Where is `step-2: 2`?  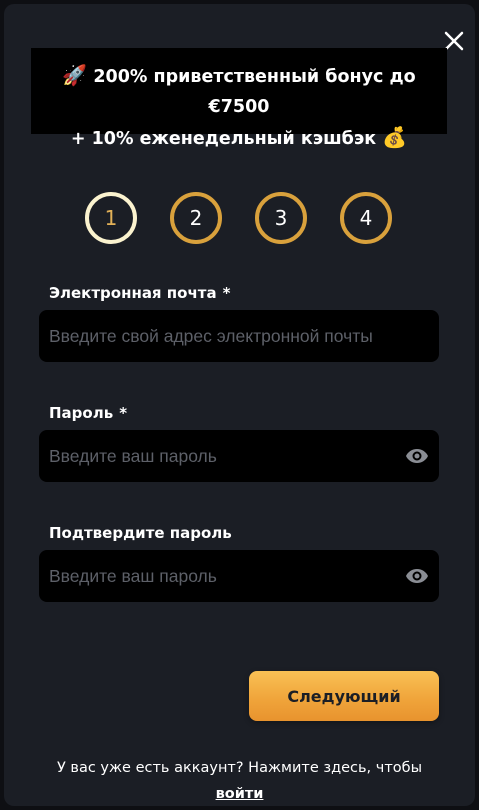 step-2: 2 is located at coordinates (196, 218).